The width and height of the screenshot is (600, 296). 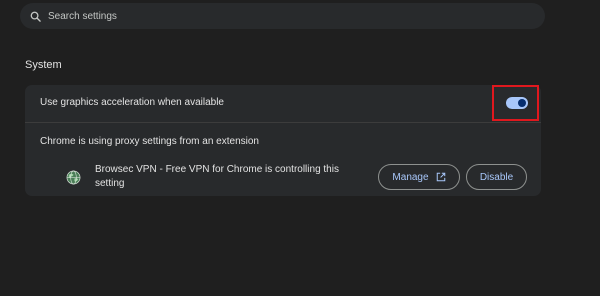 I want to click on graphics-acceleration-toggle, so click(x=517, y=103).